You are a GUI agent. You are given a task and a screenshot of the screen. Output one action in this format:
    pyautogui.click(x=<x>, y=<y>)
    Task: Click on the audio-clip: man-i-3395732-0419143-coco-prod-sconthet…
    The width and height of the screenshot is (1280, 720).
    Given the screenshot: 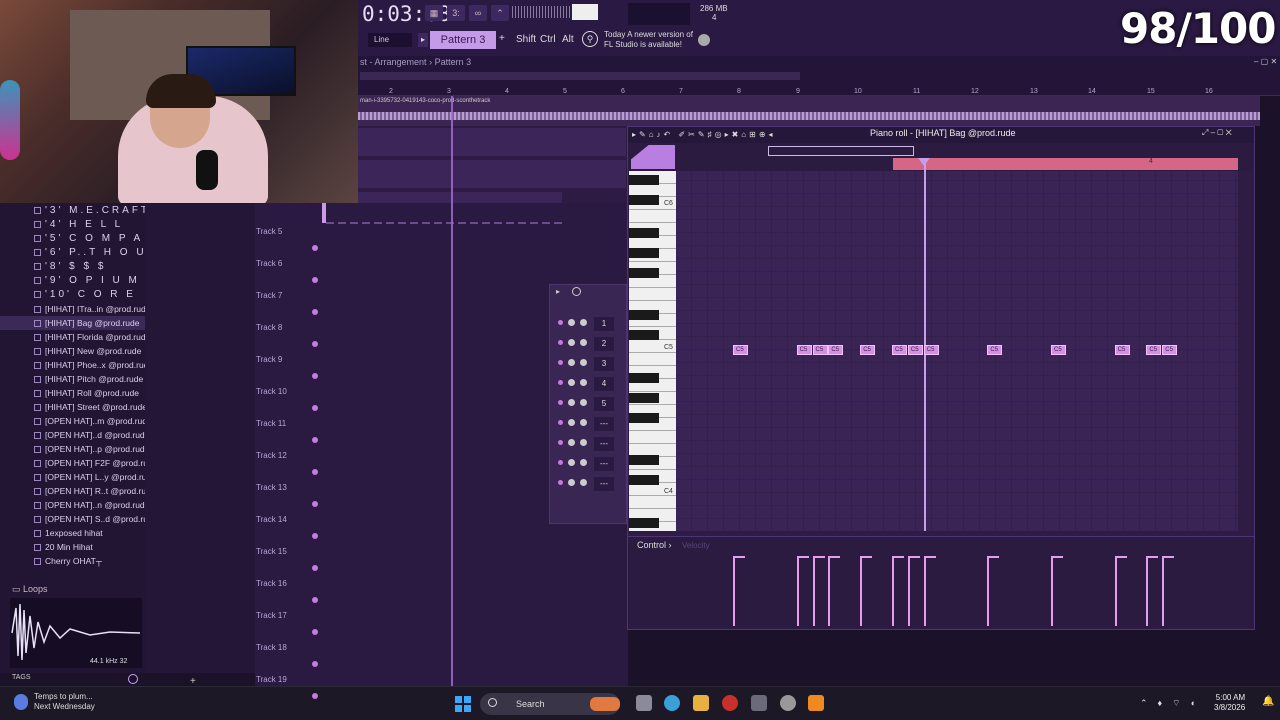 What is the action you would take?
    pyautogui.click(x=809, y=111)
    